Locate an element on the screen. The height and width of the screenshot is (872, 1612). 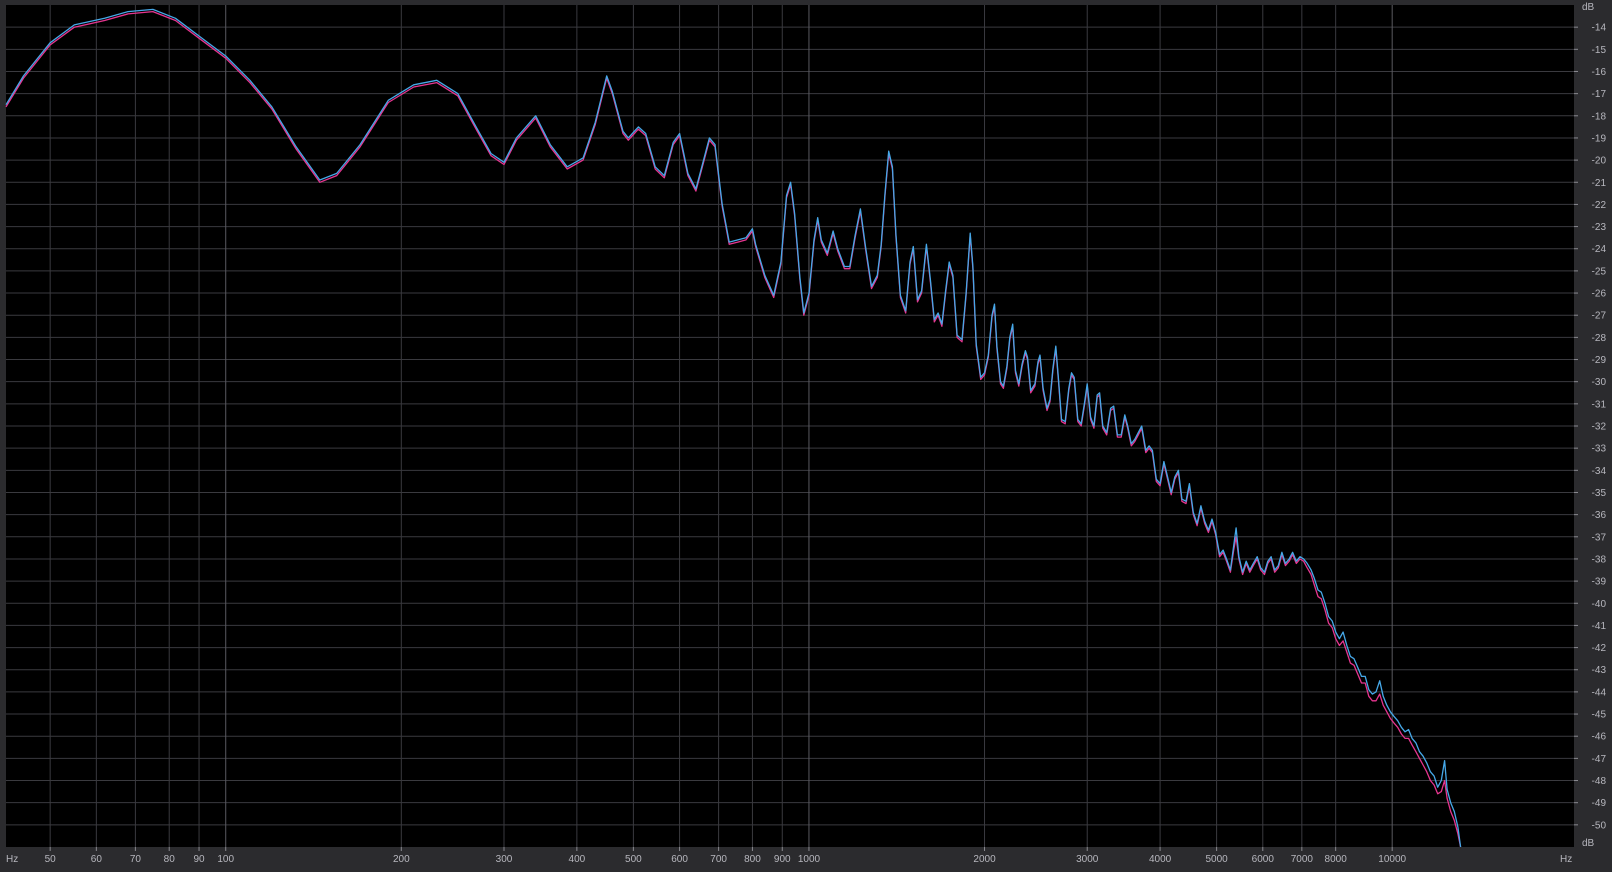
x-tick-label: 900 is located at coordinates (782, 859).